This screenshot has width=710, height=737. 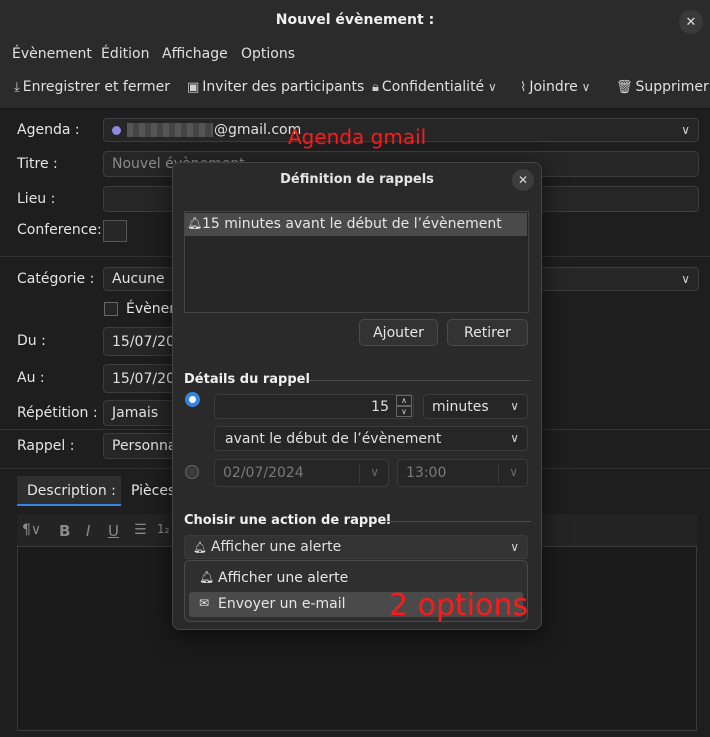 I want to click on invite-button: ▣ Inviter des participants, so click(x=275, y=87).